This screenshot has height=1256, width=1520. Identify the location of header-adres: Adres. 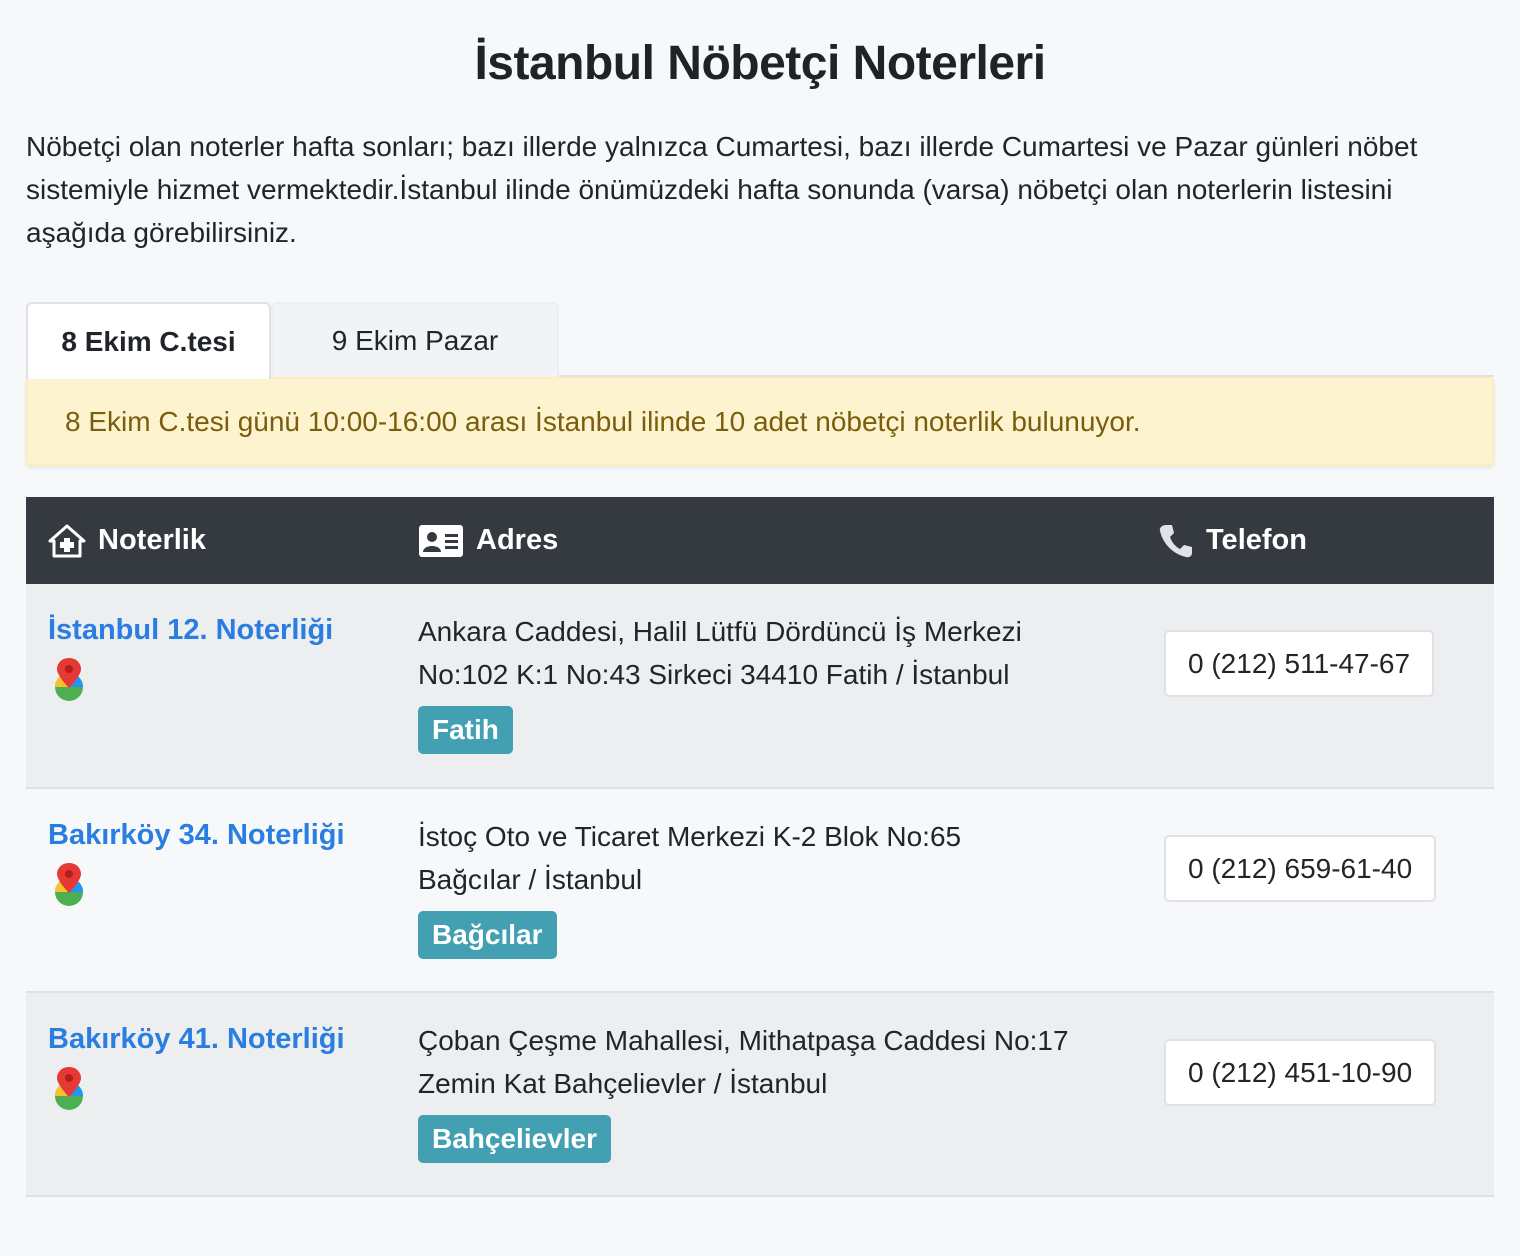
(788, 540).